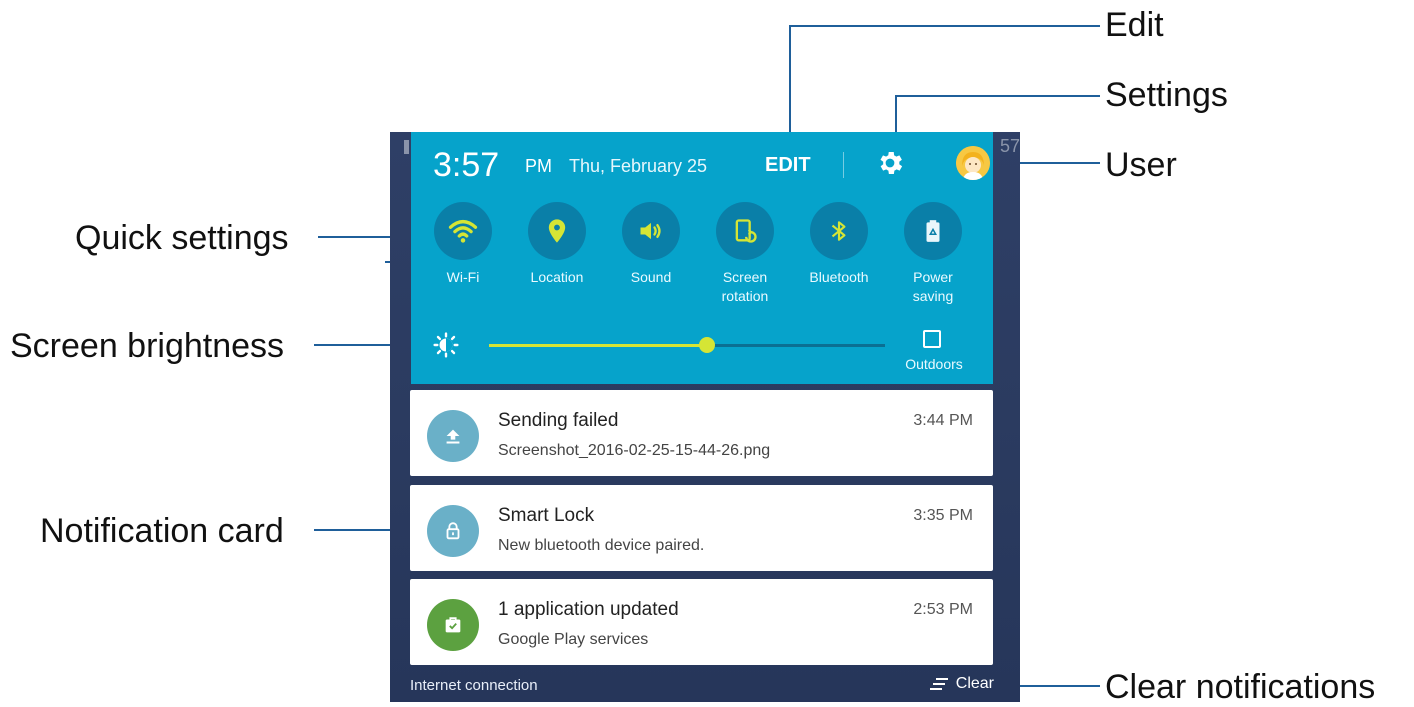 This screenshot has height=707, width=1414. I want to click on user-face-icon, so click(973, 163).